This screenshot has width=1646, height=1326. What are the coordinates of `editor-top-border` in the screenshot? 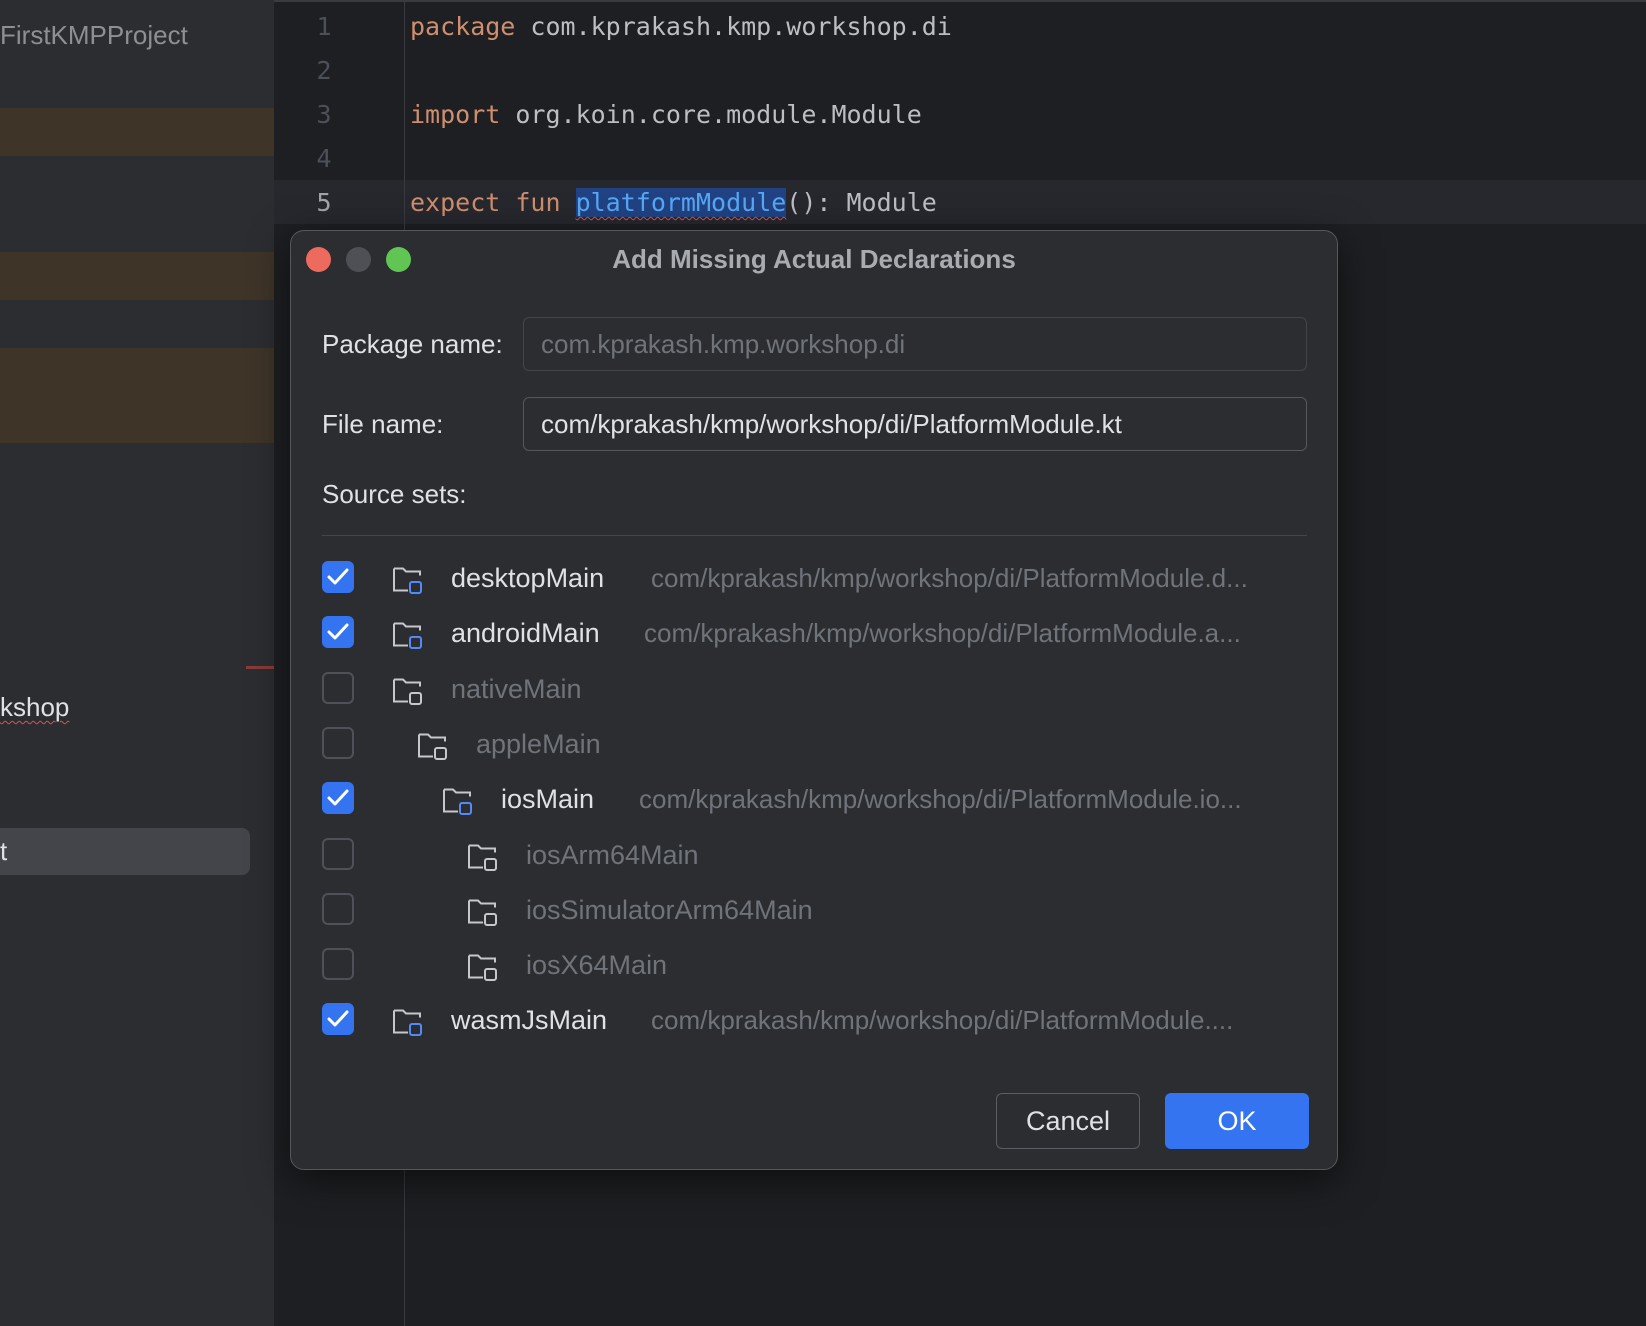 It's located at (960, 1).